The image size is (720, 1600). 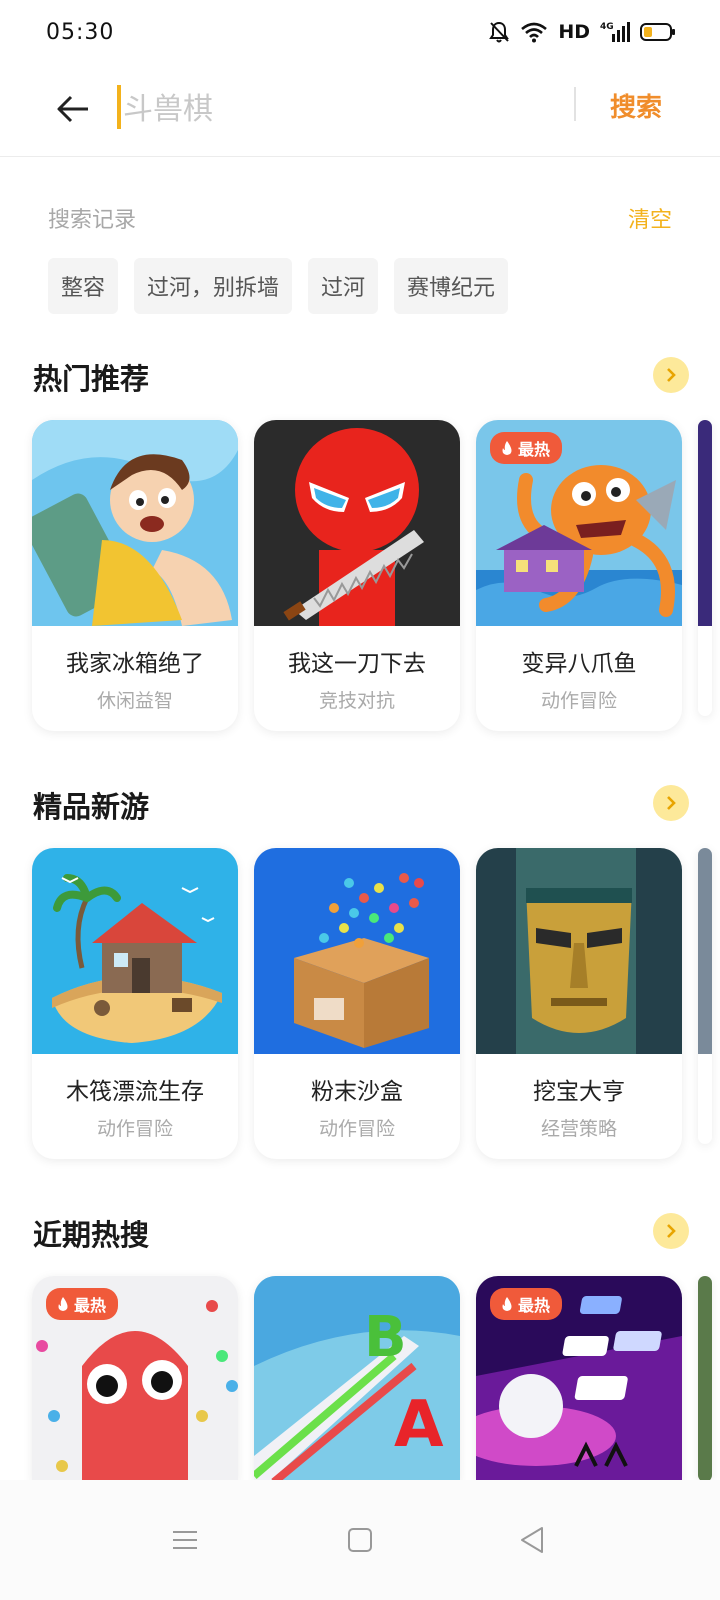 I want to click on search-button: 搜索, so click(x=636, y=105).